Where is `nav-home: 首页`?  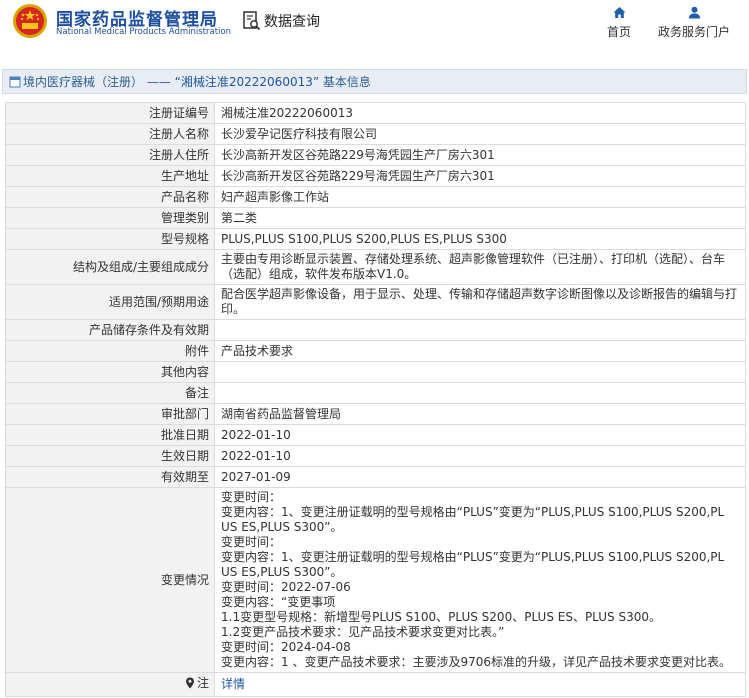
nav-home: 首页 is located at coordinates (619, 23).